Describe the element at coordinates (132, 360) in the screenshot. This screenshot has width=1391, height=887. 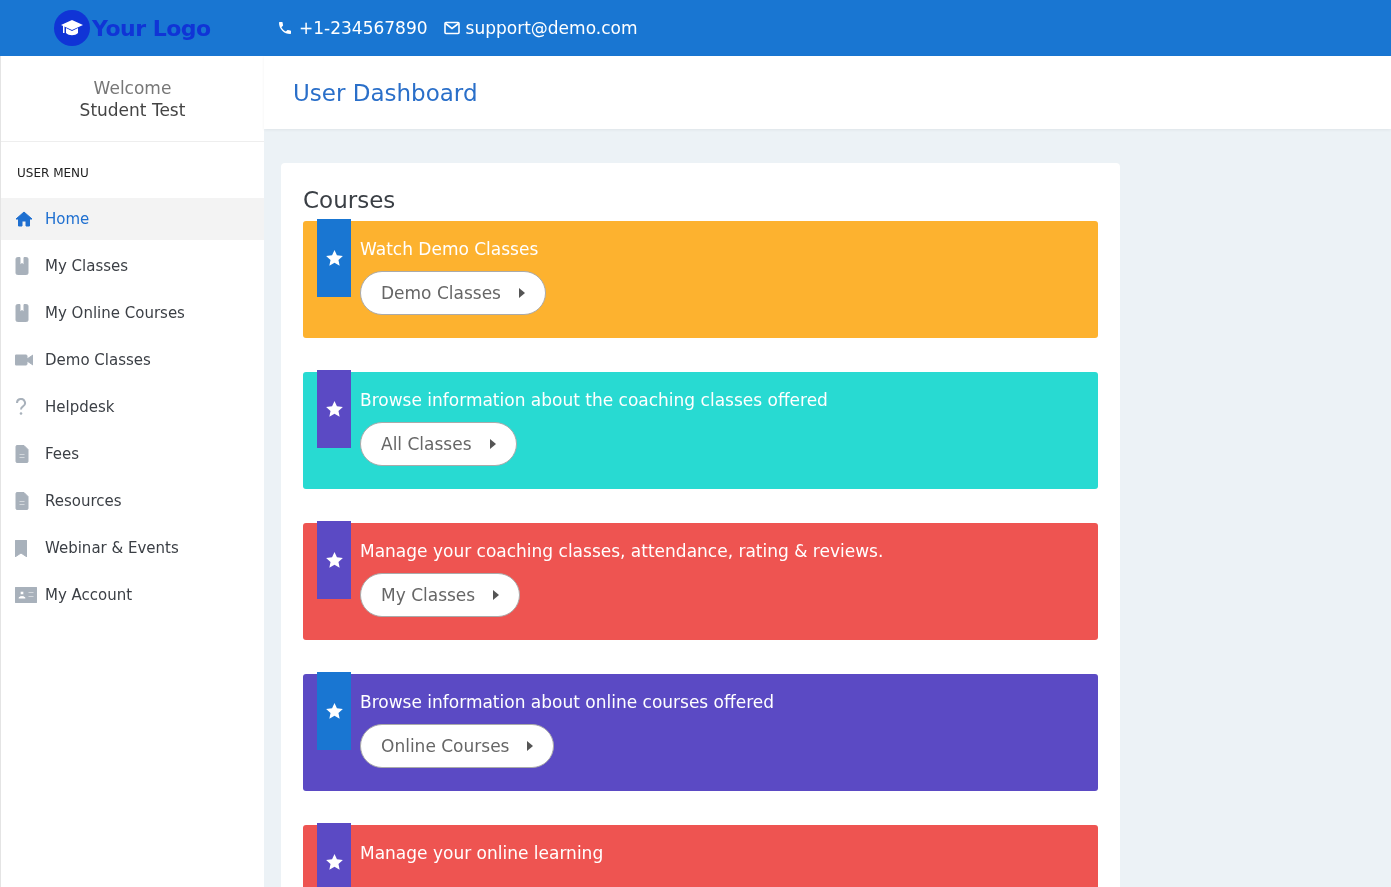
I see `sidebar-item: Demo Classes` at that location.